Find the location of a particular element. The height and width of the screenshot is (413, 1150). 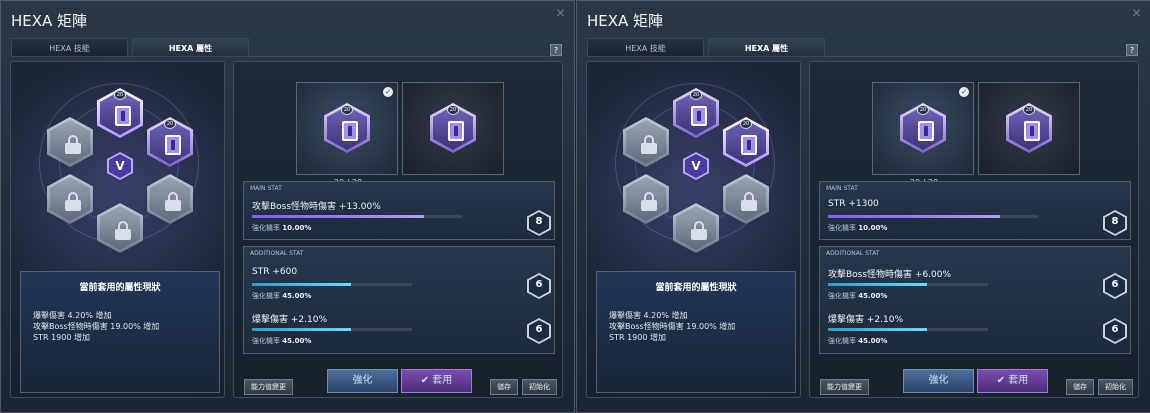

additional-stat-text: STR +600 is located at coordinates (275, 272).